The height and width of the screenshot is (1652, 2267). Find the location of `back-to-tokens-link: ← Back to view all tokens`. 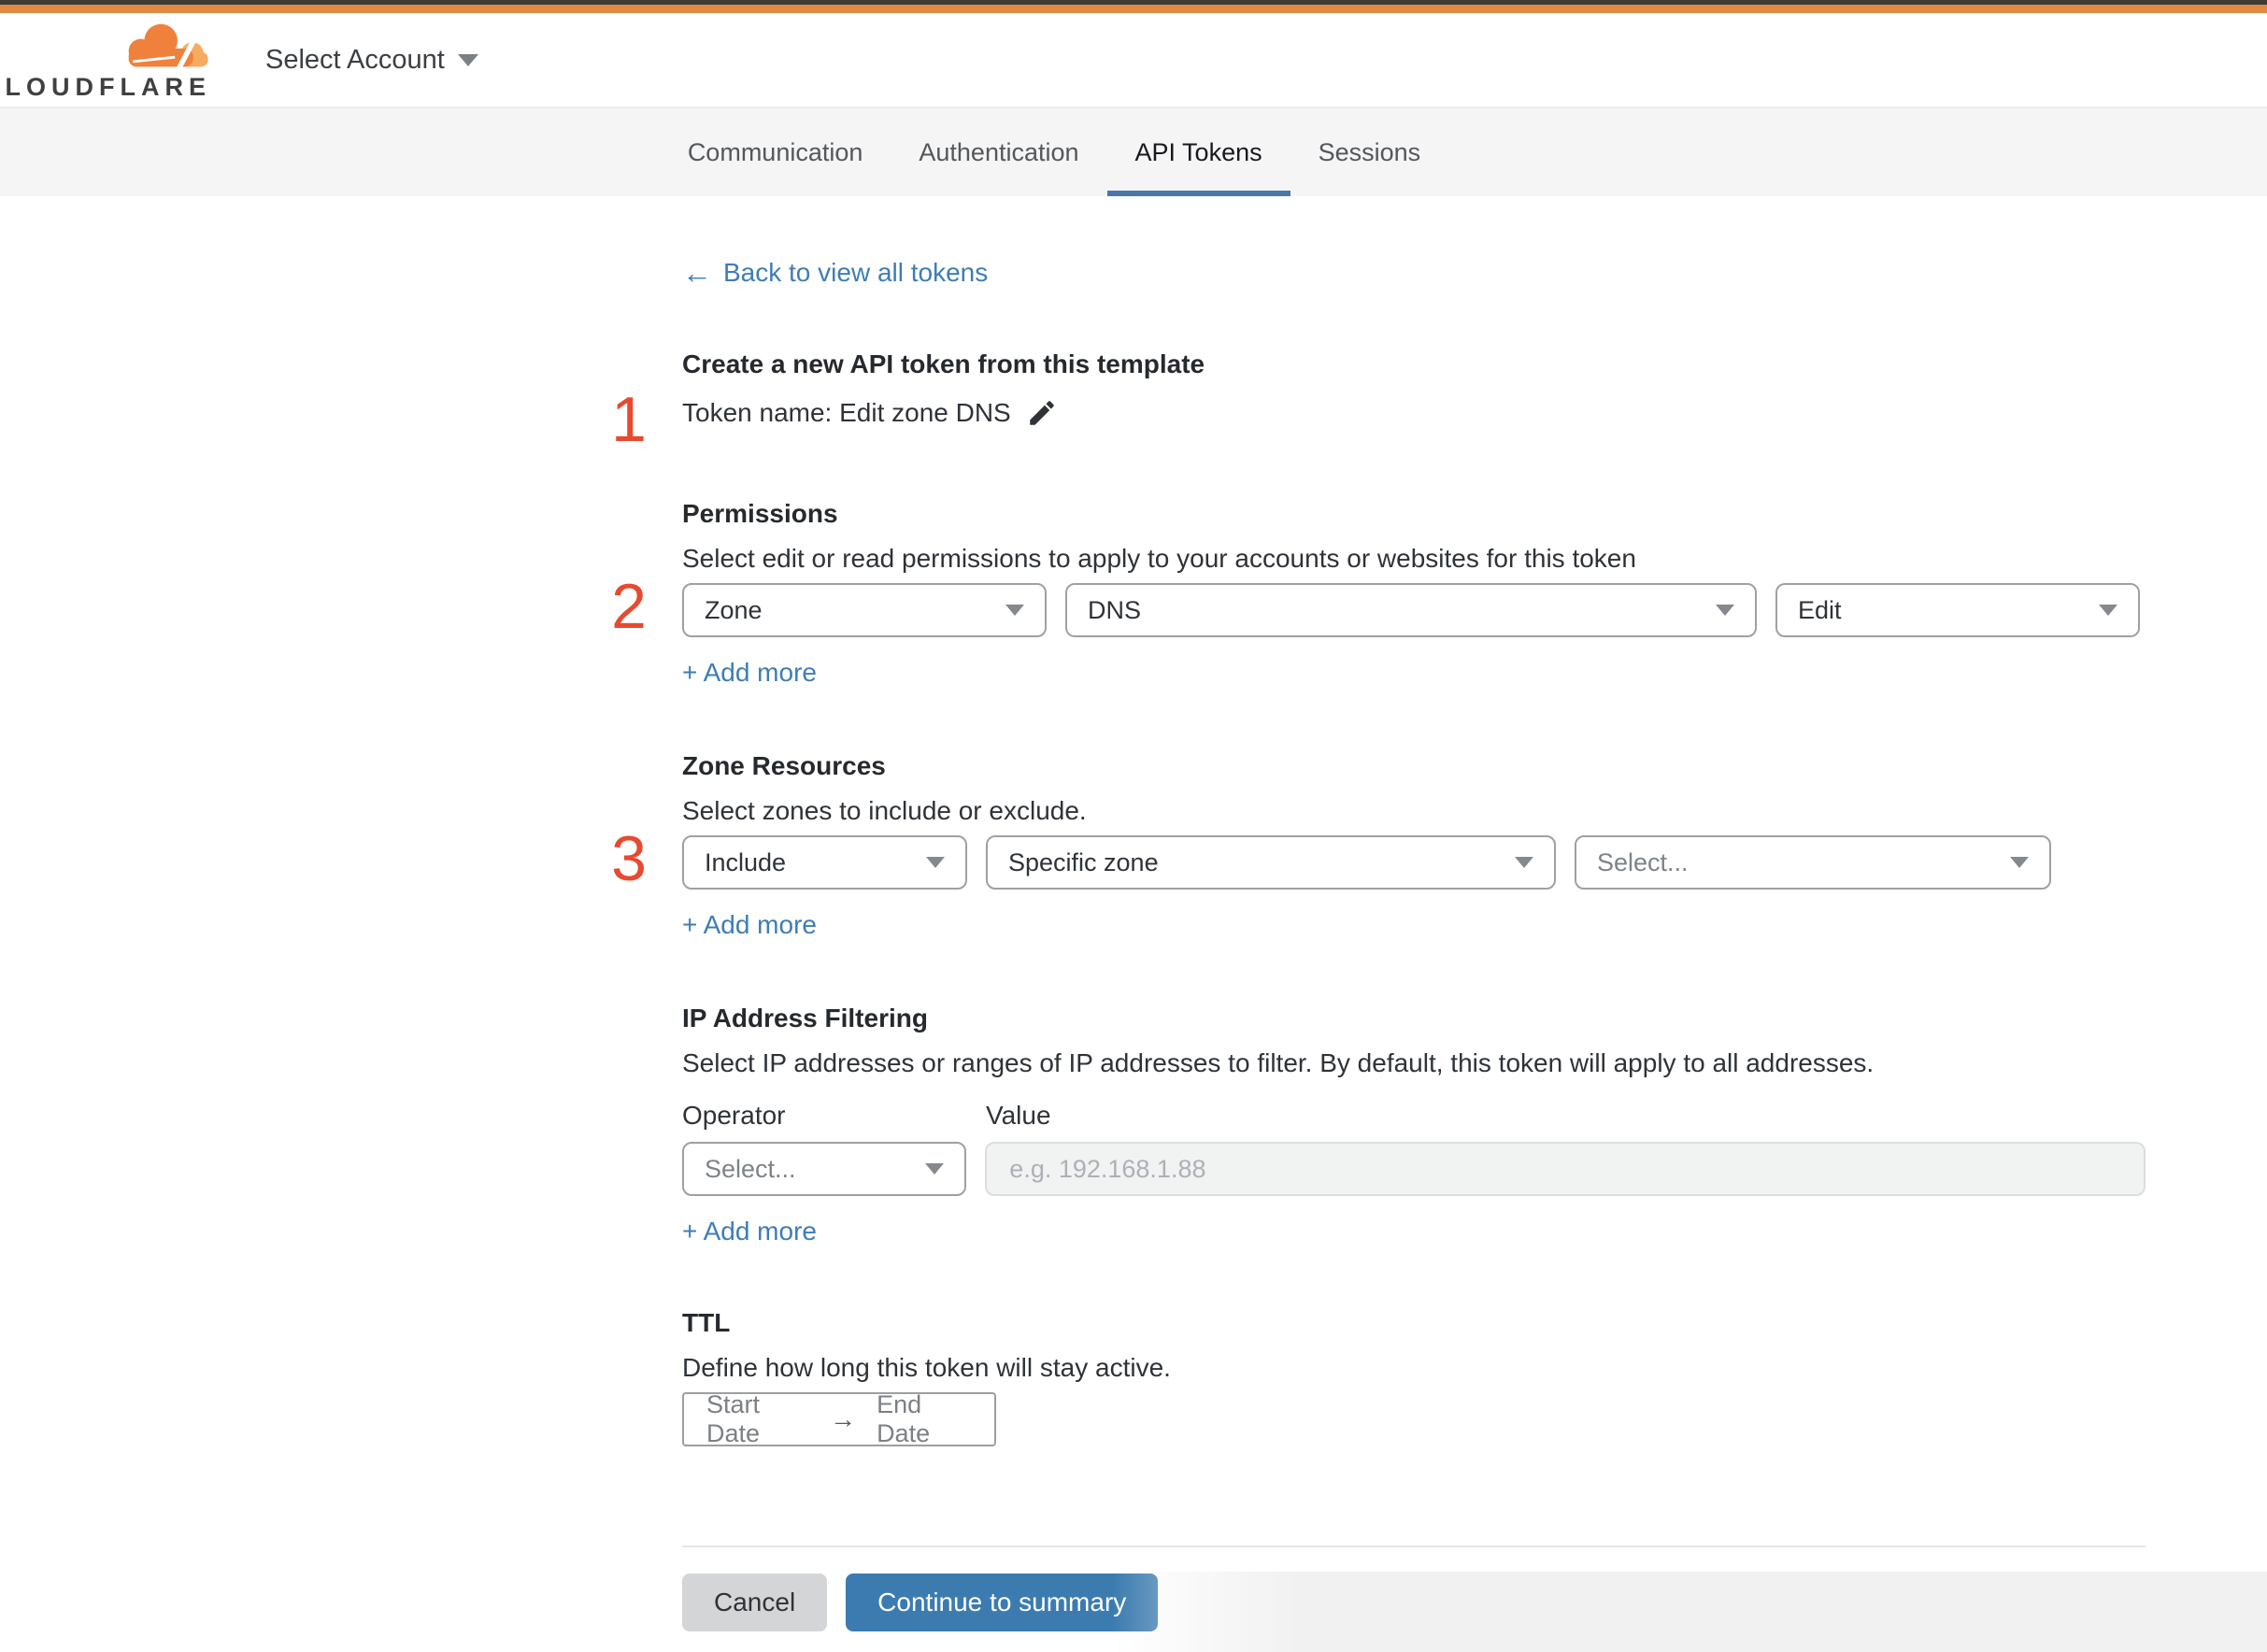

back-to-tokens-link: ← Back to view all tokens is located at coordinates (835, 273).